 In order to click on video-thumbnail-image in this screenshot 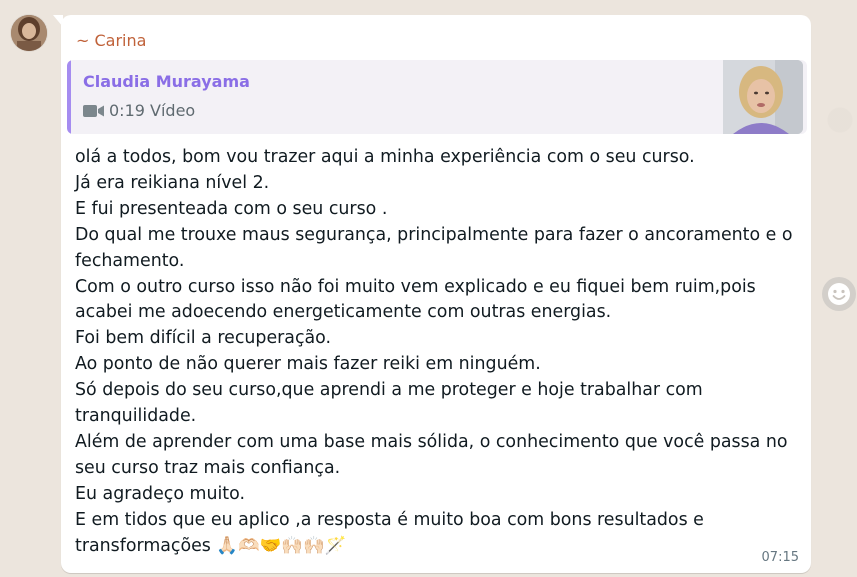, I will do `click(763, 97)`.